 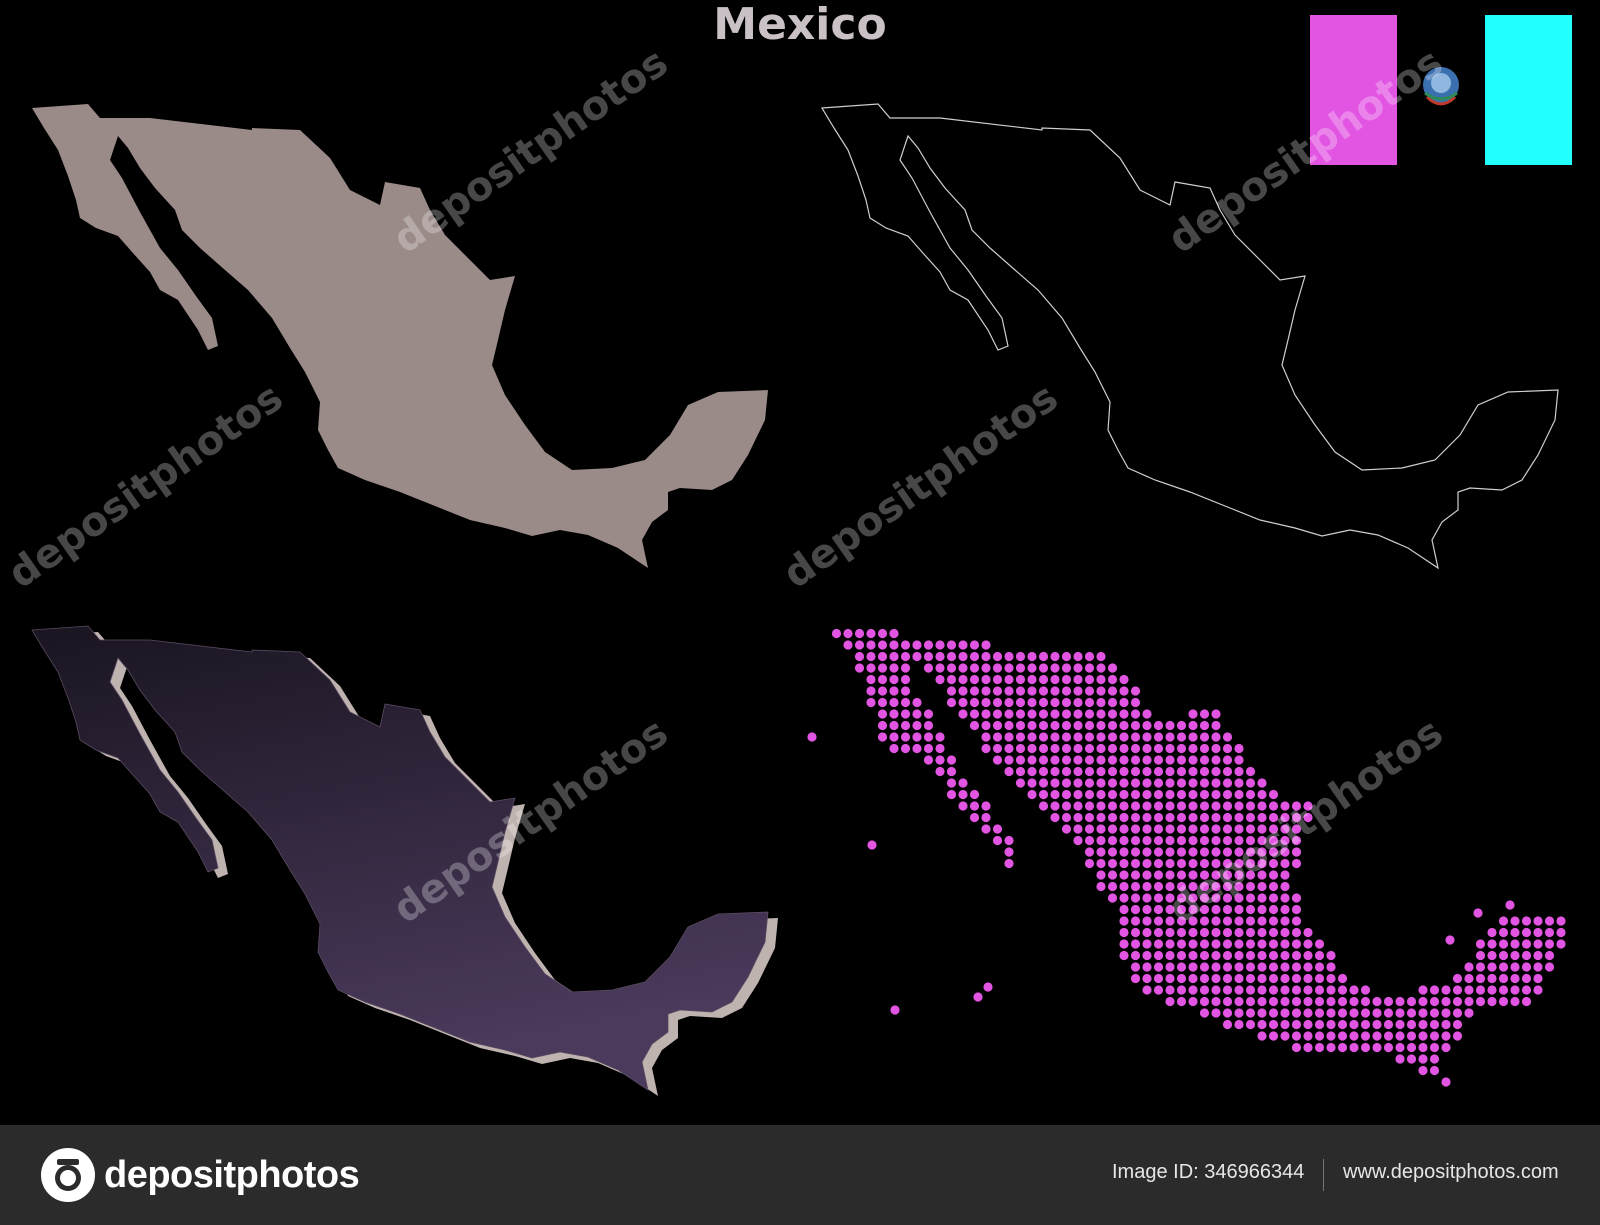 What do you see at coordinates (1208, 1172) in the screenshot?
I see `image-id: Image ID: 346966344` at bounding box center [1208, 1172].